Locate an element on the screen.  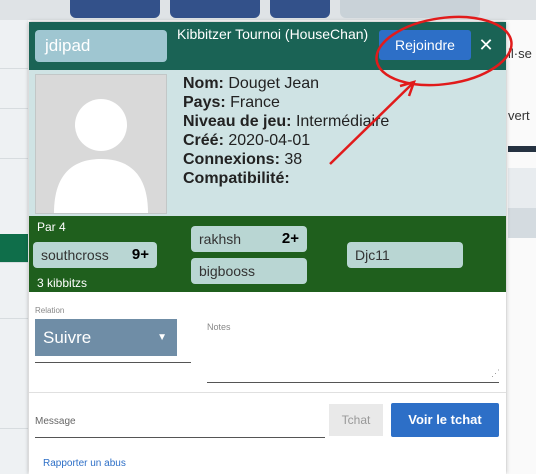
profile-connexions: Connexions: 38 is located at coordinates (286, 159).